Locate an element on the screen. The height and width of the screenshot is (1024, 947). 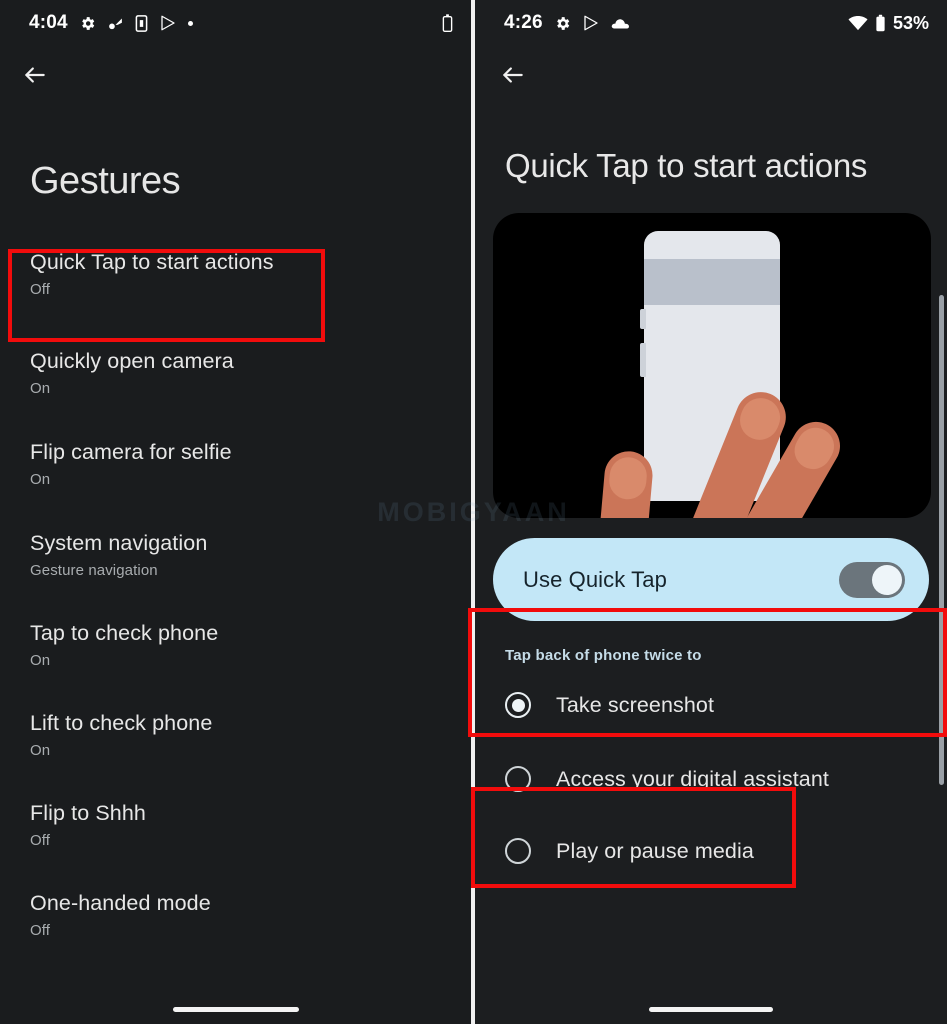
use-quick-tap-toggle-row: Use Quick Tap is located at coordinates (711, 580).